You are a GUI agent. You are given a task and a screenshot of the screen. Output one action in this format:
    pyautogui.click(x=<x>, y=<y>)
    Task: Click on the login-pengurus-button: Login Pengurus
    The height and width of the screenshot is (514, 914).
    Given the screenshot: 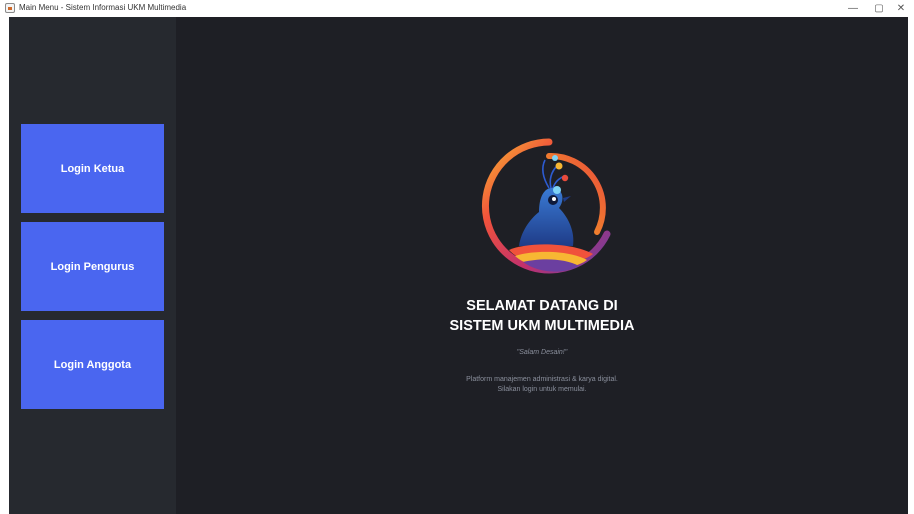 What is the action you would take?
    pyautogui.click(x=92, y=266)
    